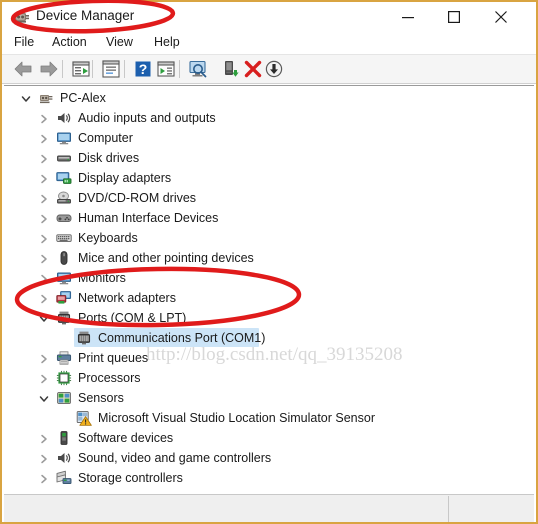 Image resolution: width=538 pixels, height=524 pixels. What do you see at coordinates (102, 278) in the screenshot?
I see `tree-label: Monitors` at bounding box center [102, 278].